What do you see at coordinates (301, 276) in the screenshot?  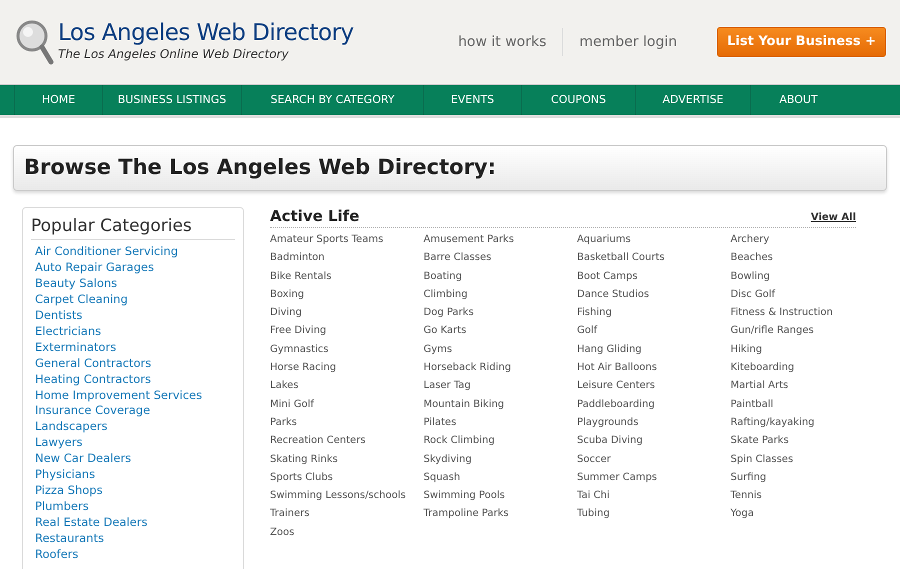 I see `subcategory-link: Bike Rentals` at bounding box center [301, 276].